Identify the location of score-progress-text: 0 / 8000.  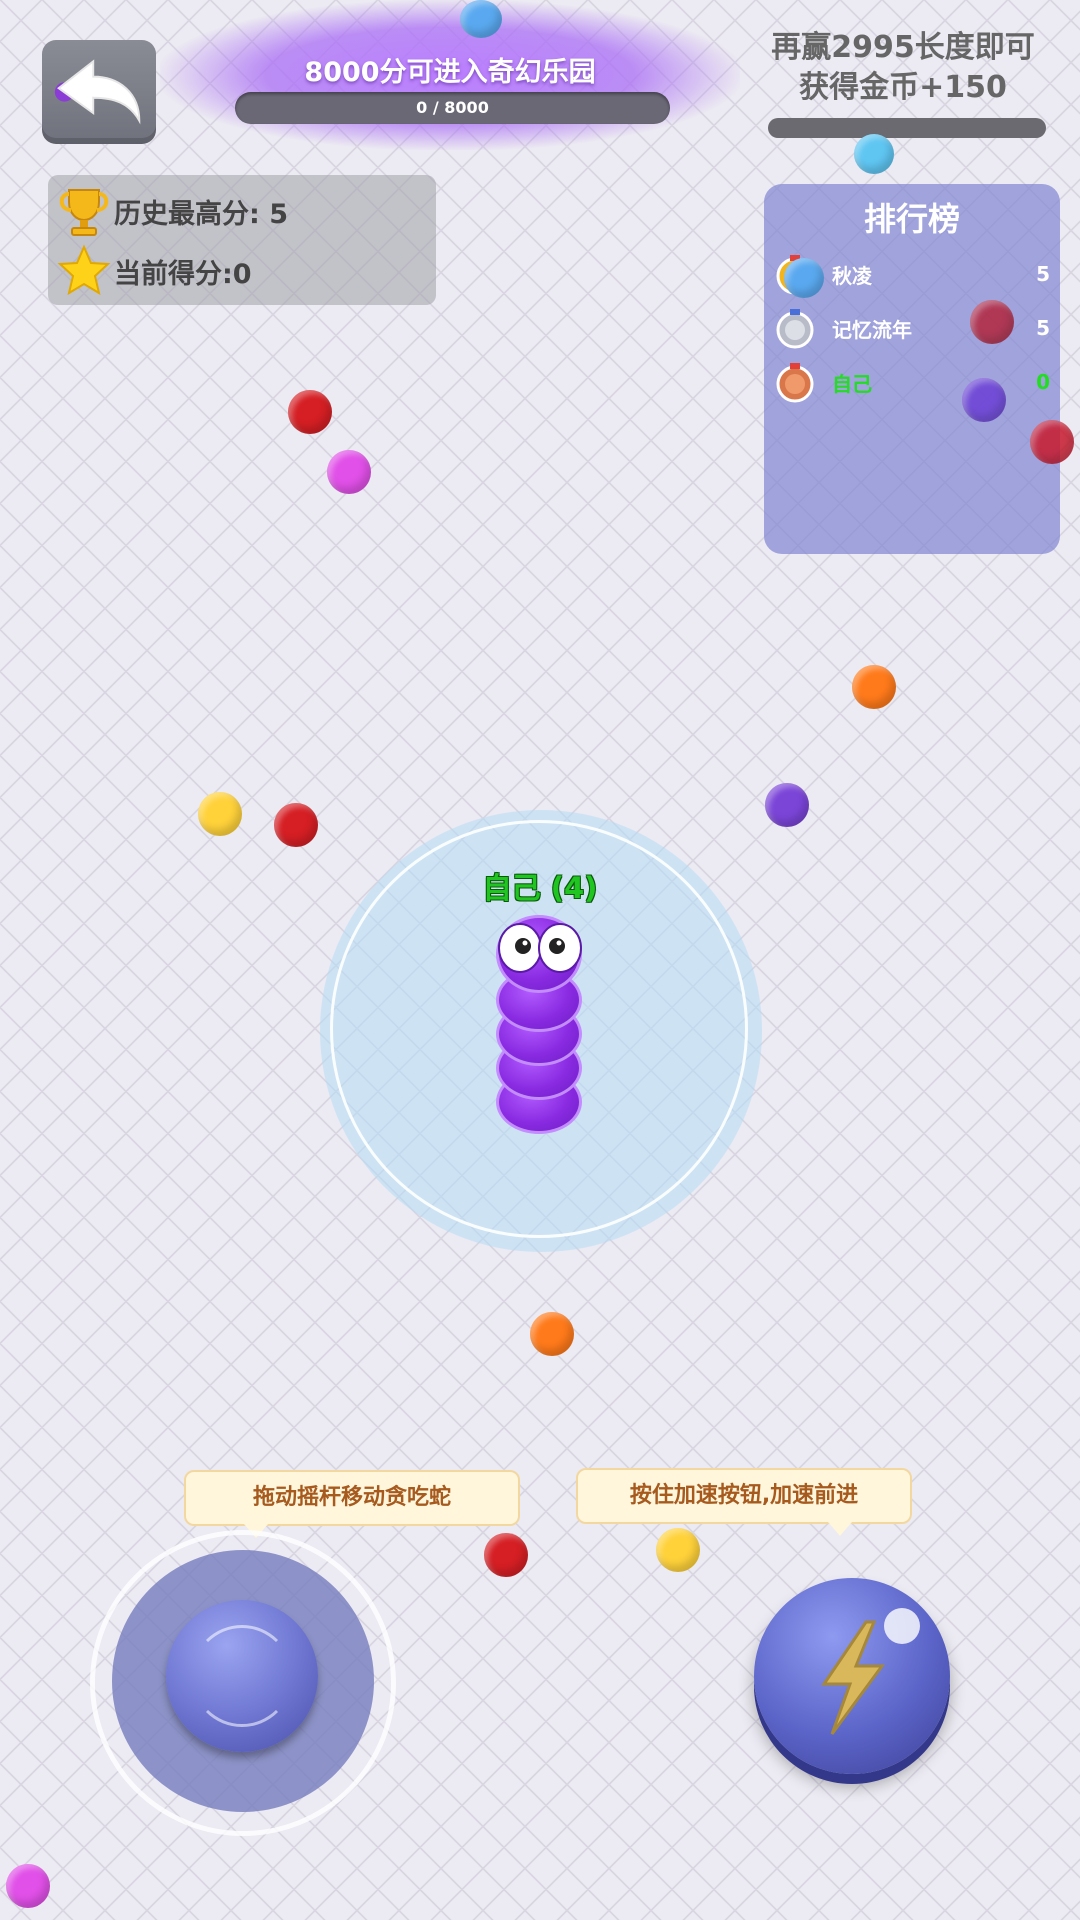
(452, 107).